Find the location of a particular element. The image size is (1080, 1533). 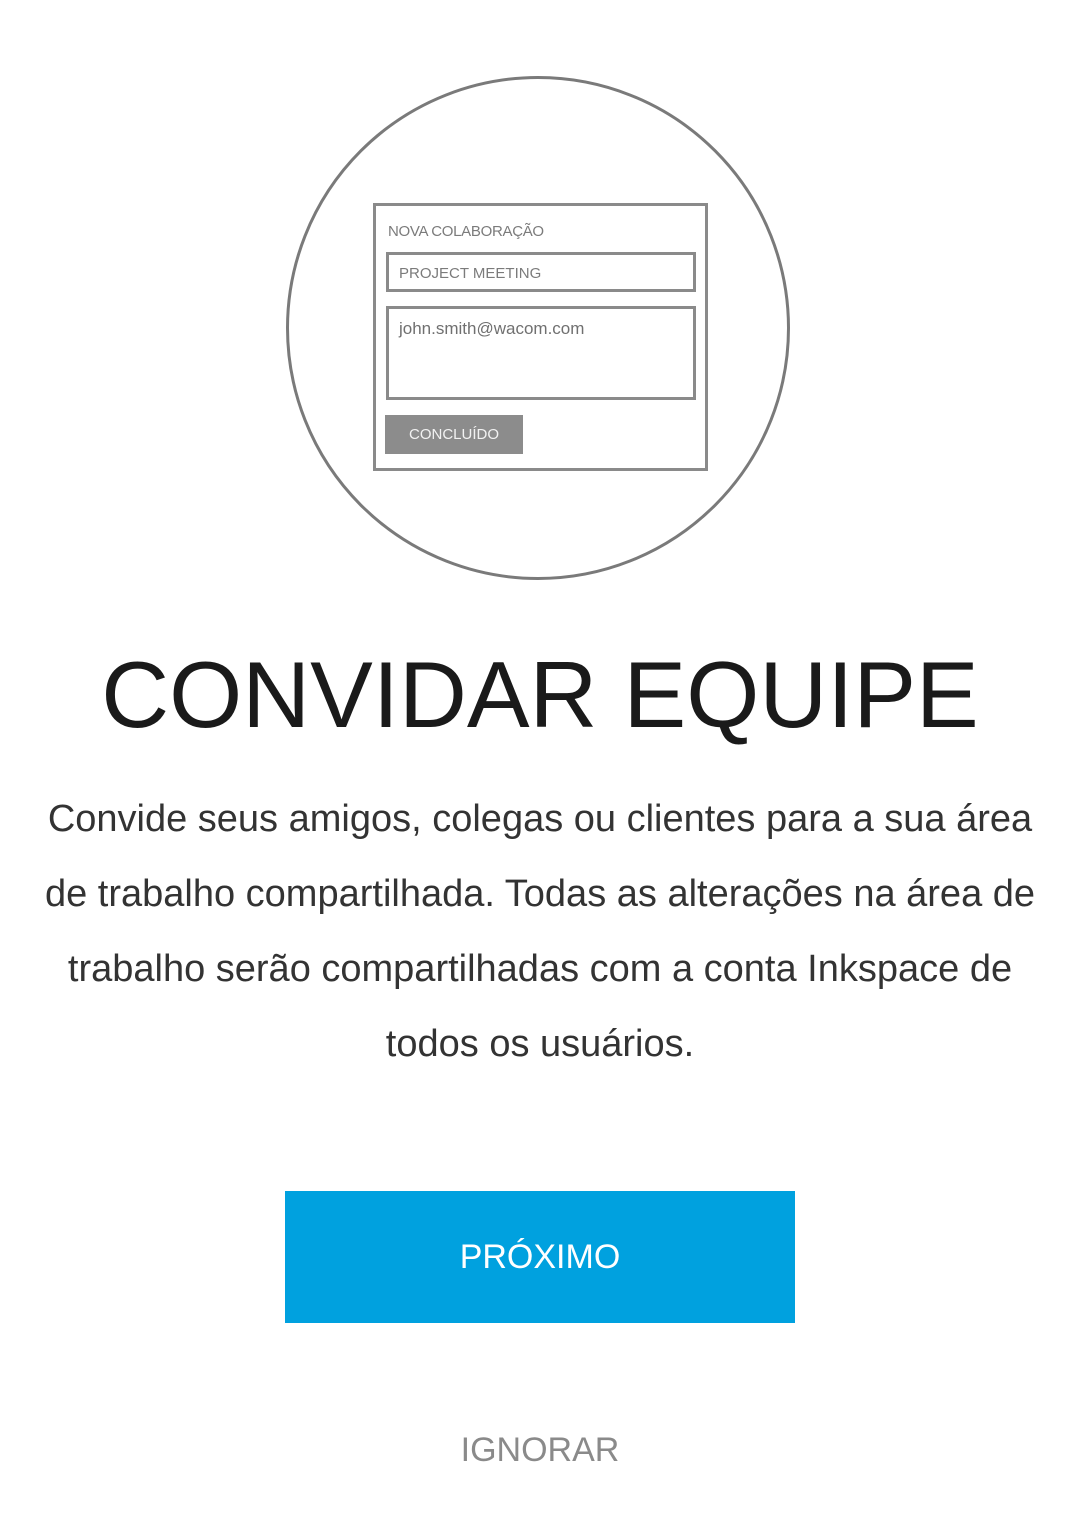

page-title: CONVIDAR EQUIPE is located at coordinates (540, 694).